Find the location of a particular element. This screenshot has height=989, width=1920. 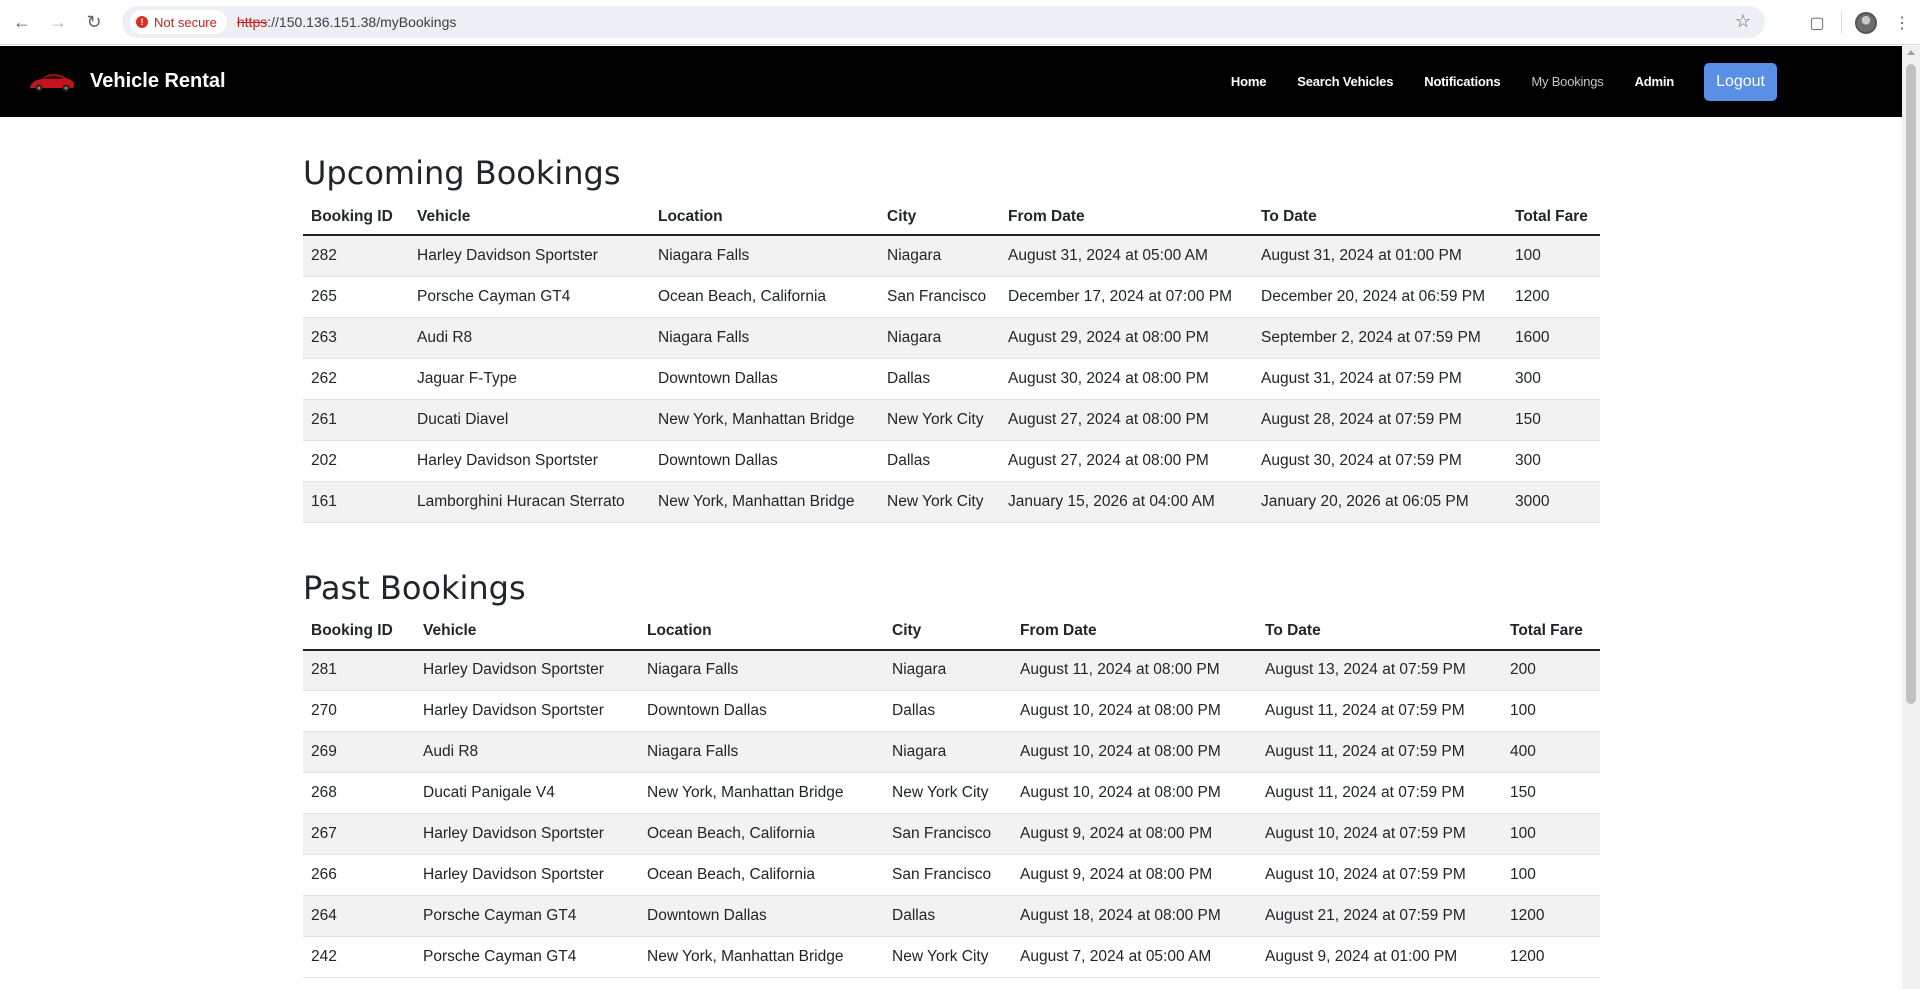

brand: Vehicle Rental is located at coordinates (127, 82).